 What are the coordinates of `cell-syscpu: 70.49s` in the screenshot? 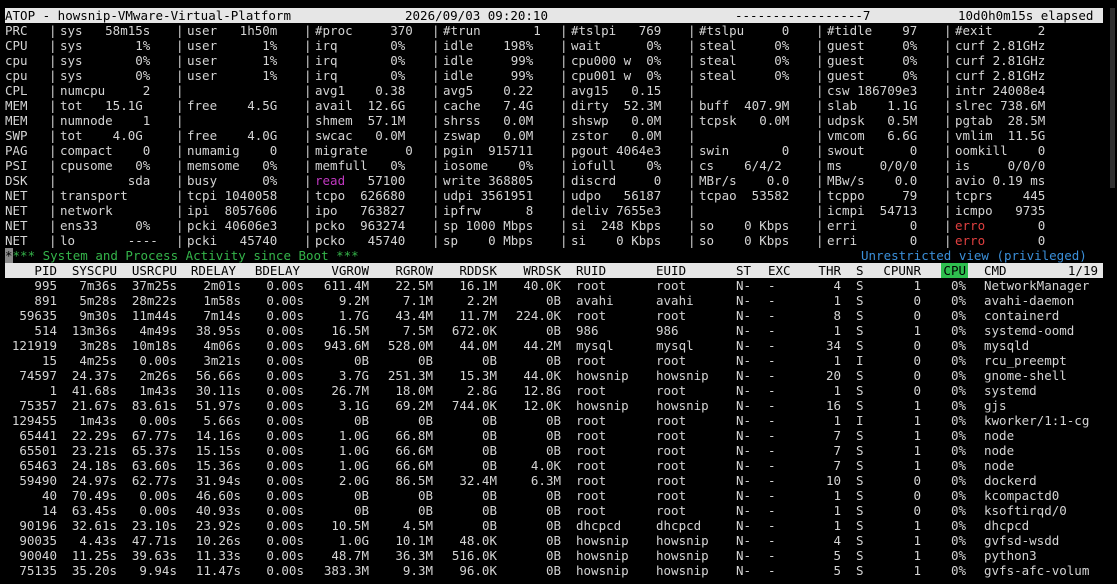 It's located at (94, 495).